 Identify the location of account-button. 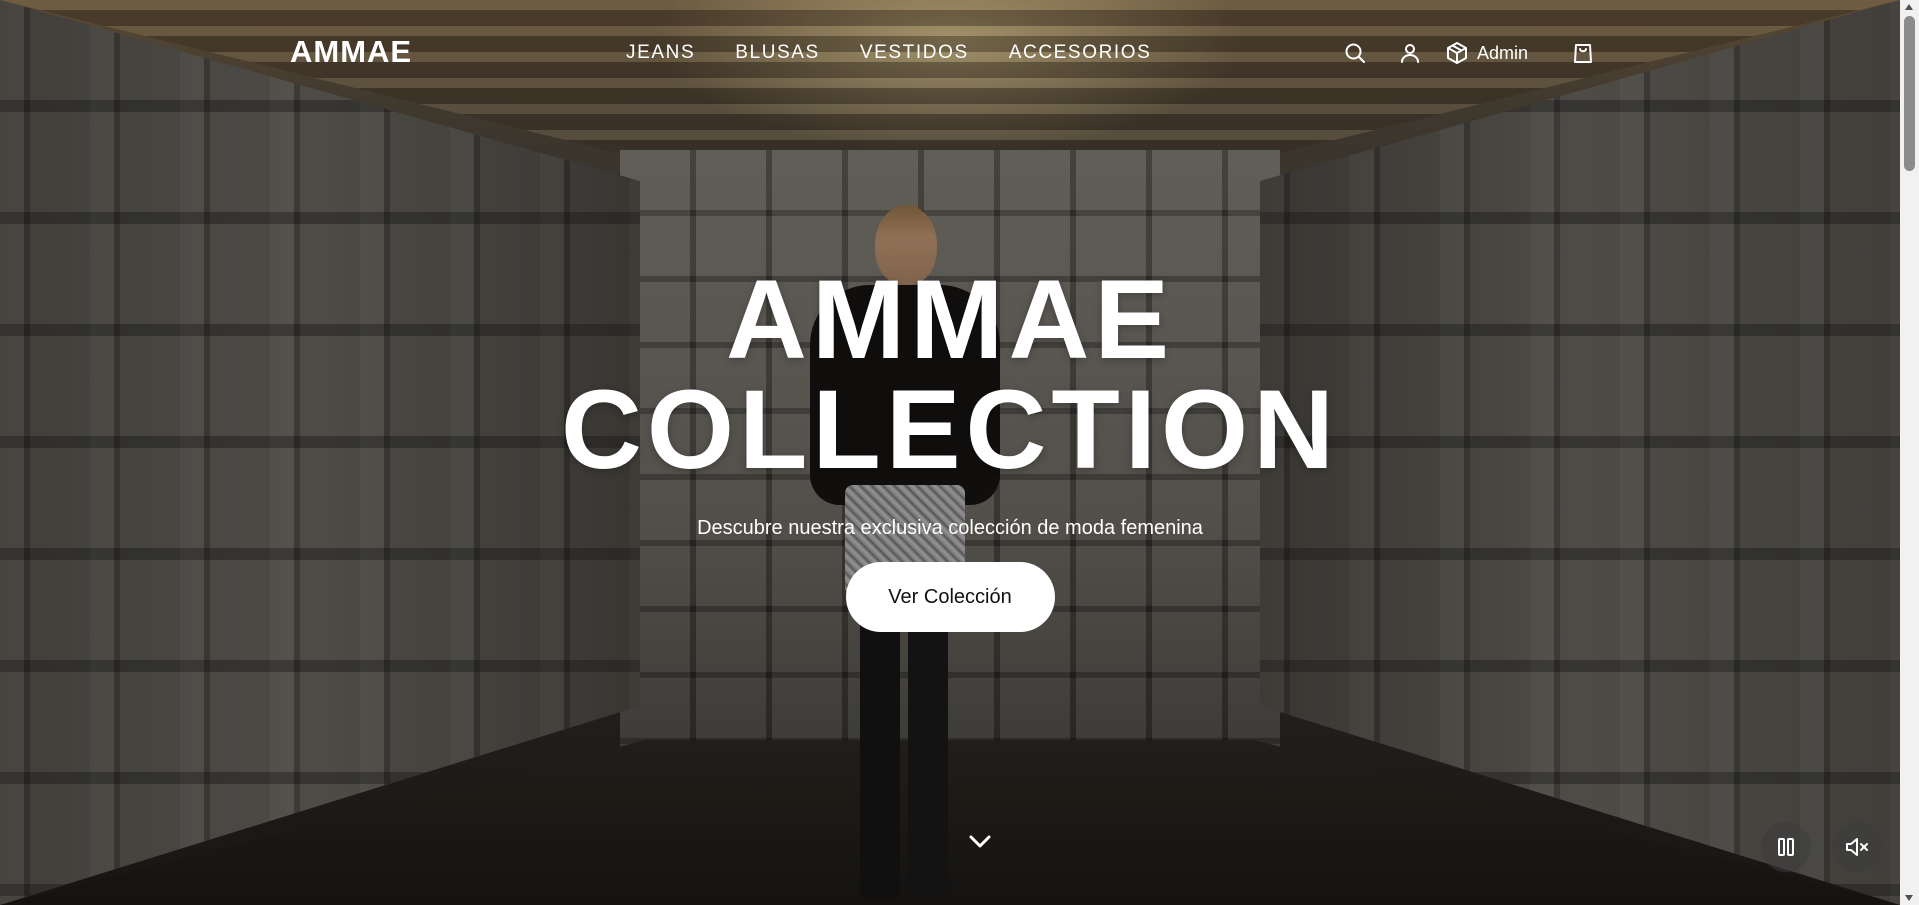
(1410, 53).